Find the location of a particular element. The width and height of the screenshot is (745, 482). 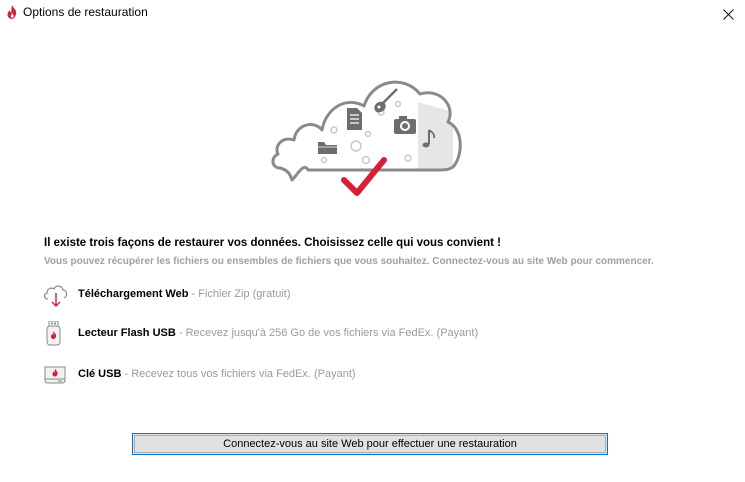

option-description: Fichier Zip (gratuit) is located at coordinates (244, 294).